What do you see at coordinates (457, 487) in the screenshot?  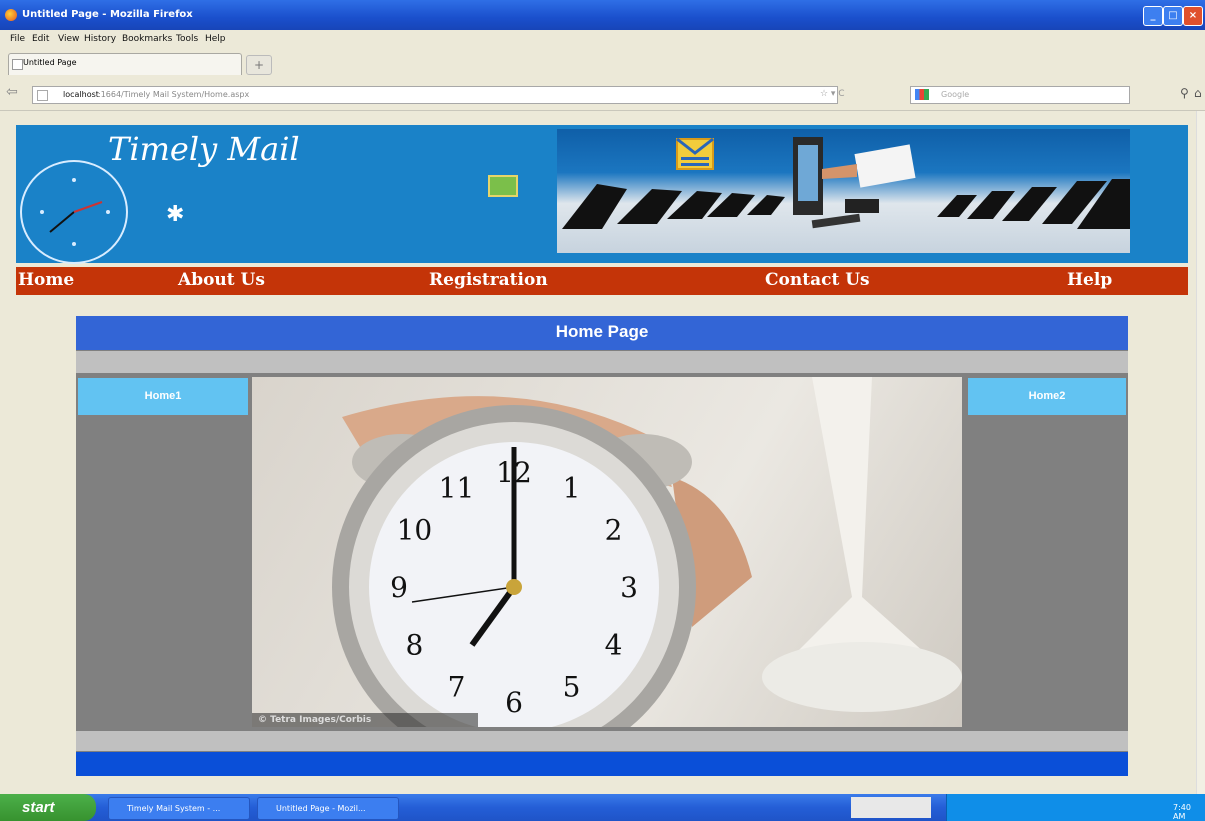 I see `clock-numeral: 11` at bounding box center [457, 487].